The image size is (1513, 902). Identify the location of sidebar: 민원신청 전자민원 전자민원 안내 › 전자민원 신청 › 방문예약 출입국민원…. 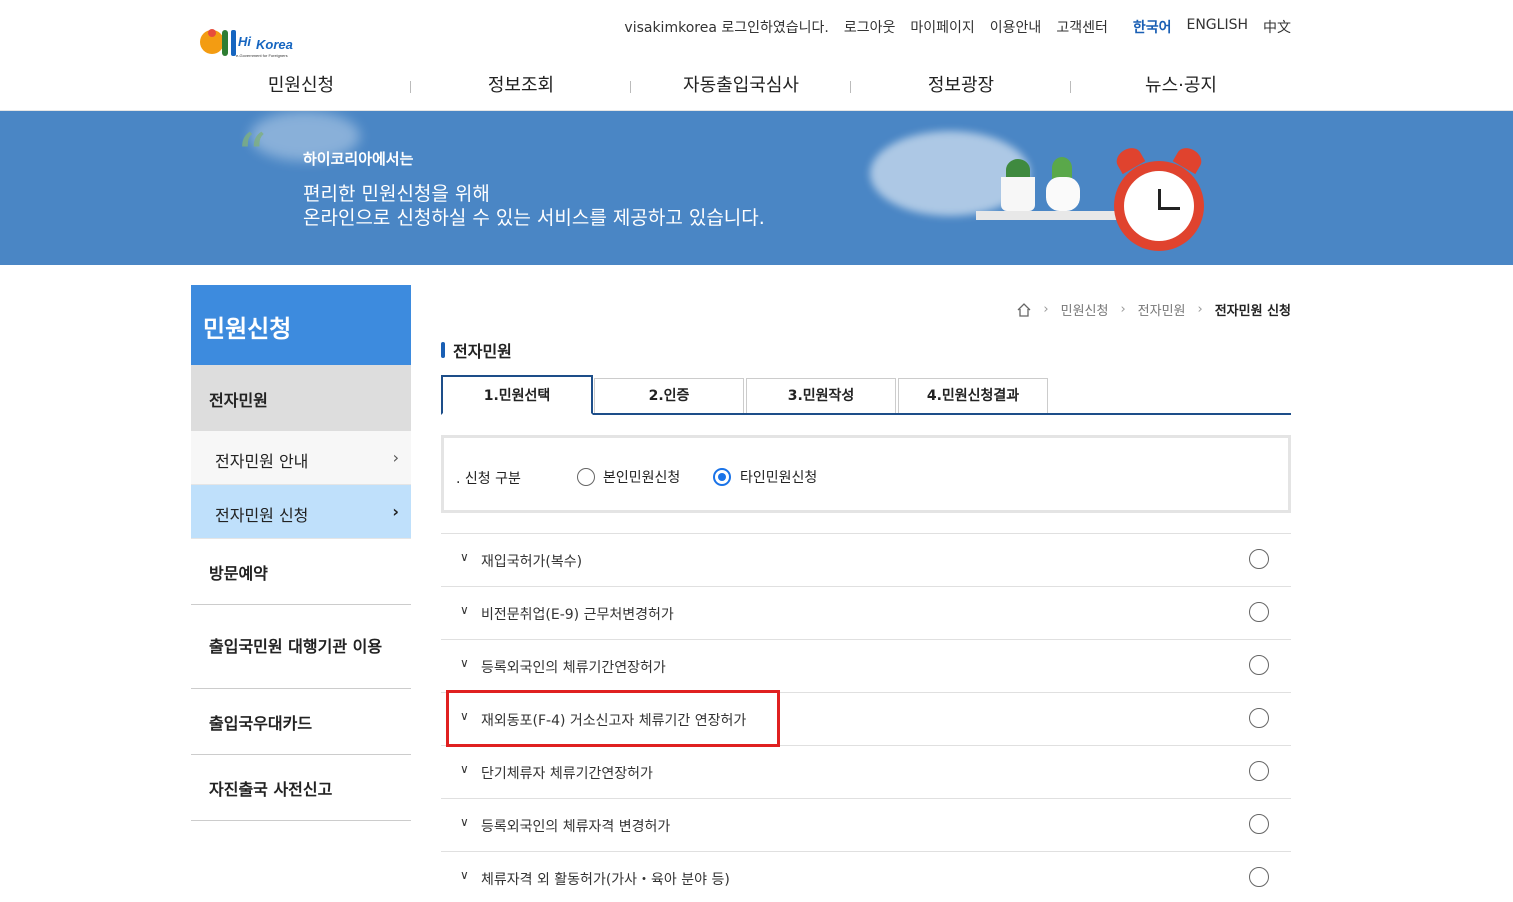
(301, 553).